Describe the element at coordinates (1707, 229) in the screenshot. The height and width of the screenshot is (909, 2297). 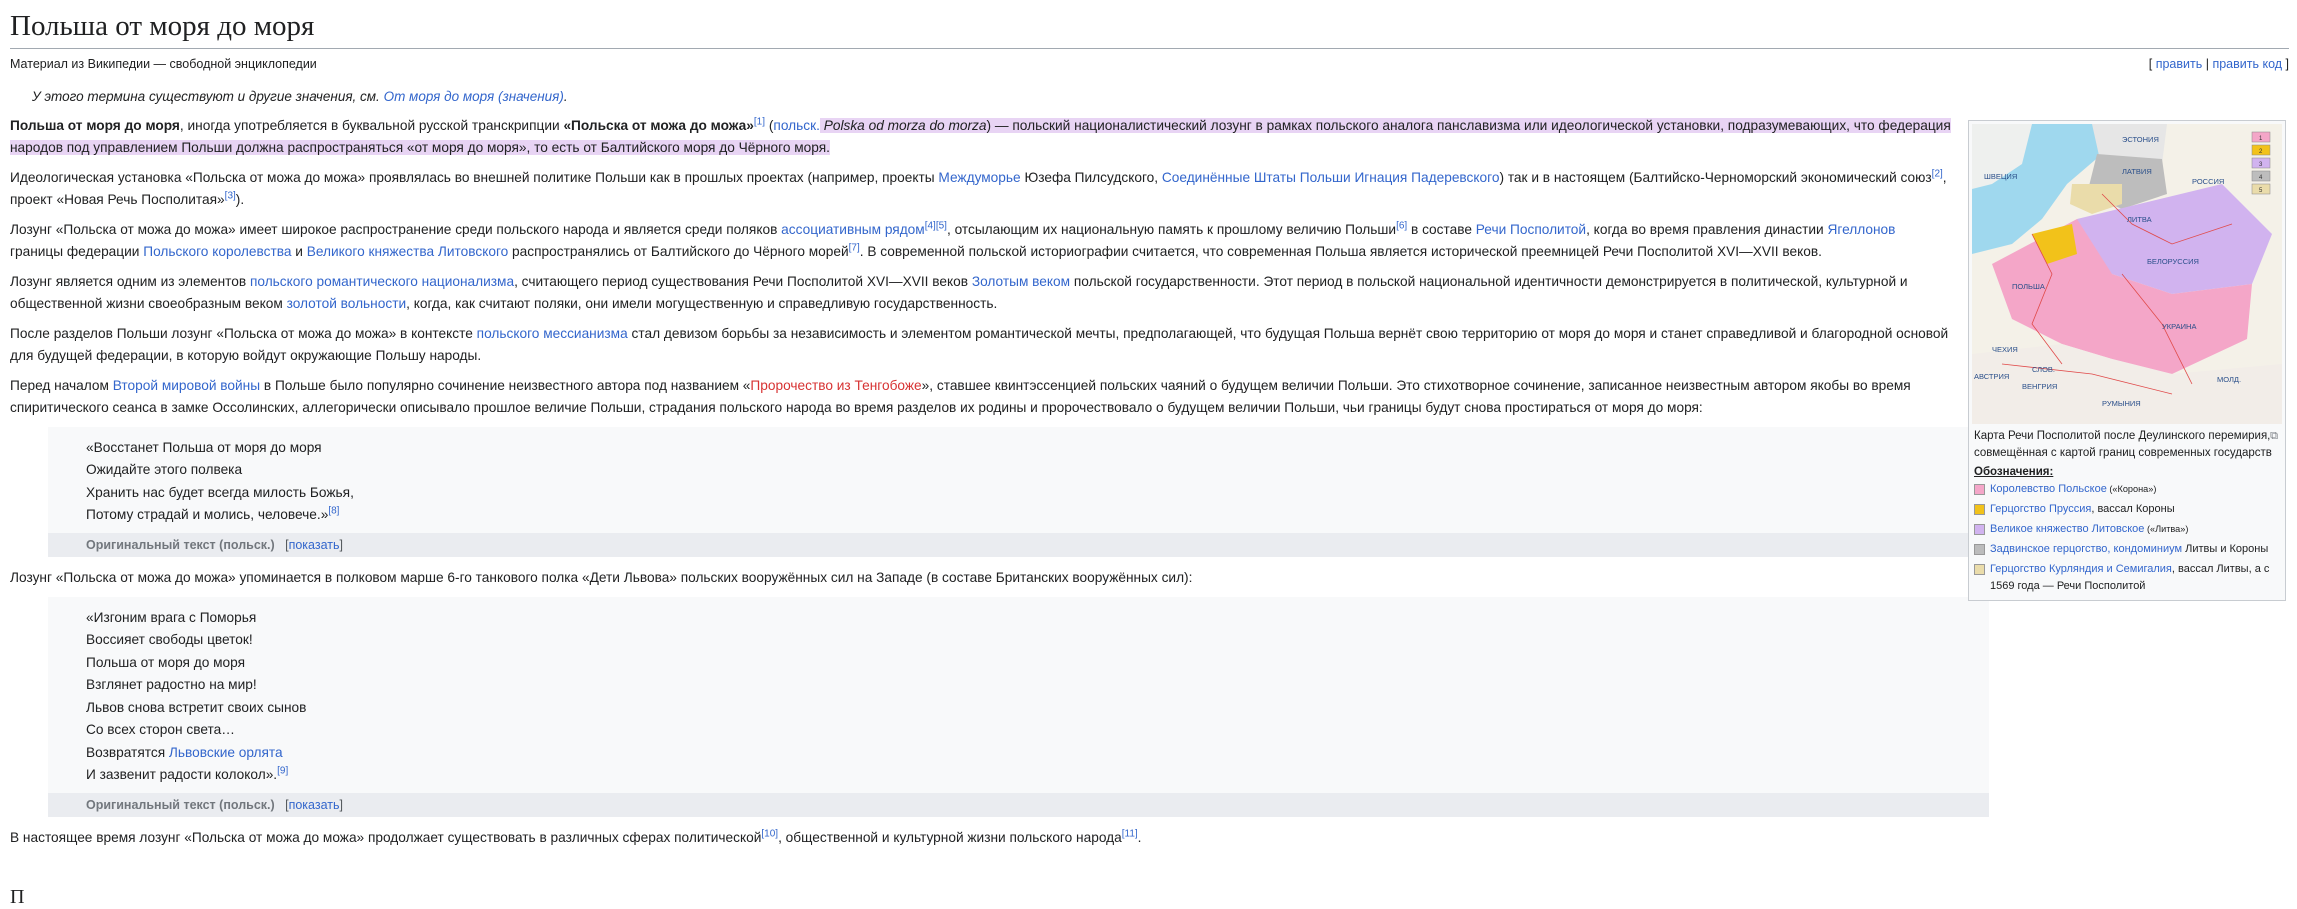
I see `text: , когда во время правления династии` at that location.